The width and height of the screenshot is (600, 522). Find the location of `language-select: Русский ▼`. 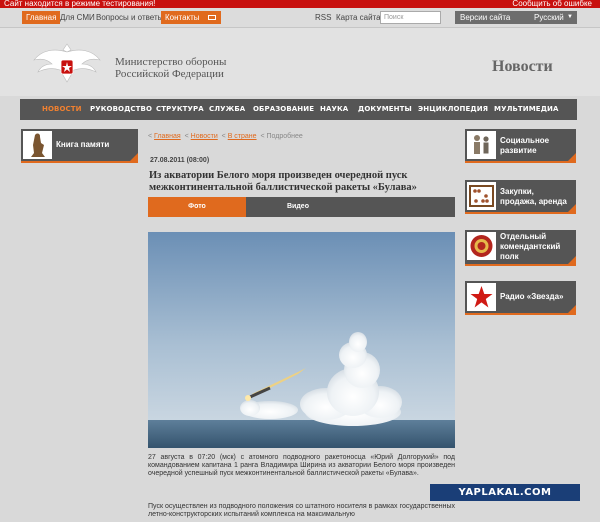

language-select: Русский ▼ is located at coordinates (553, 17).